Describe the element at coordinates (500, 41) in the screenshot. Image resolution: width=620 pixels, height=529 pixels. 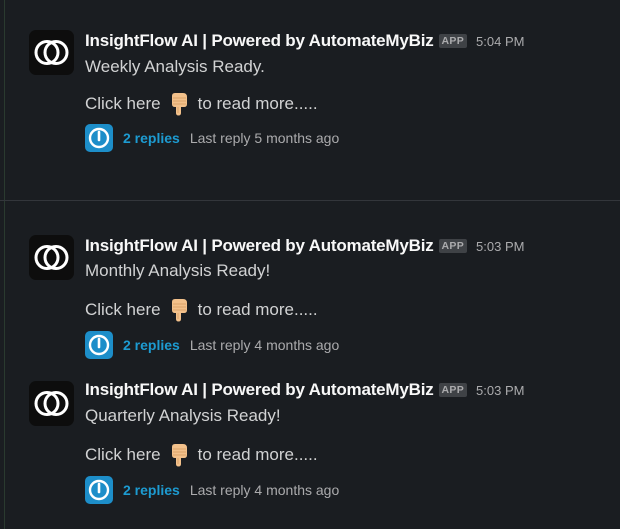
I see `timestamp: 5:04 PM` at that location.